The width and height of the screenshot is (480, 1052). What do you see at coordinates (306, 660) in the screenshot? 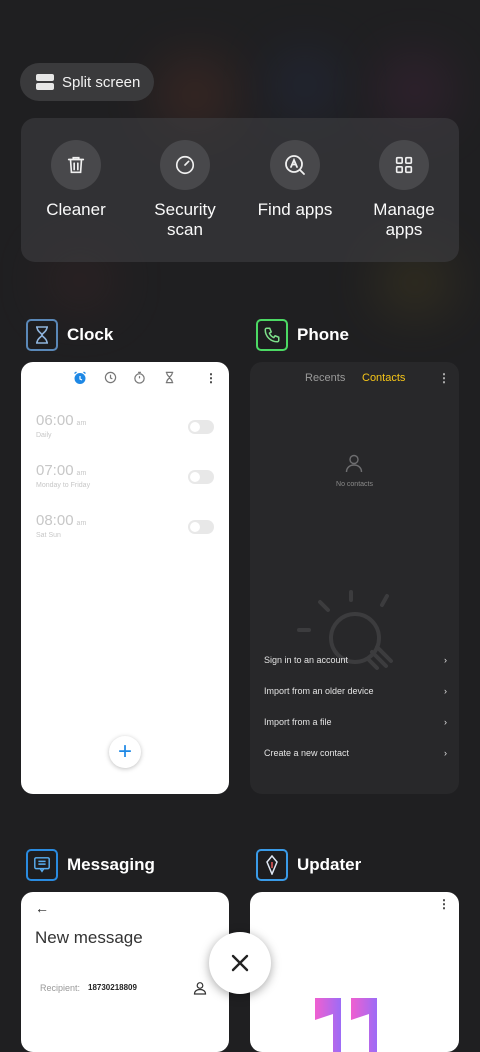
I see `option-label: Sign in to an account` at bounding box center [306, 660].